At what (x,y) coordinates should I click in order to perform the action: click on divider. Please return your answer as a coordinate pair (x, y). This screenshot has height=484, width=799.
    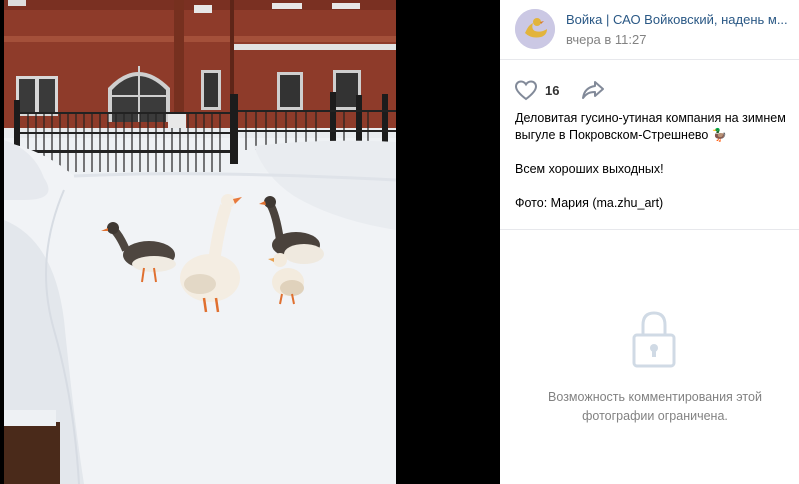
    Looking at the image, I should click on (649, 229).